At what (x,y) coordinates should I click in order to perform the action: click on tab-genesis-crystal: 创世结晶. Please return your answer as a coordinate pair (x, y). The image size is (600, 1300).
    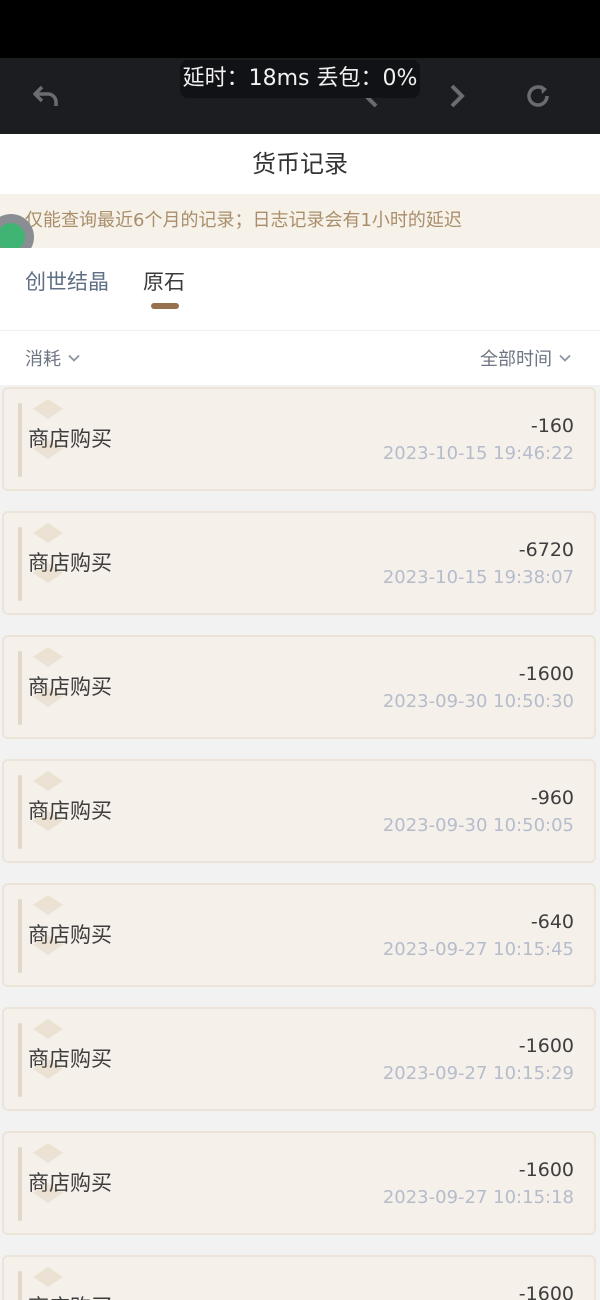
    Looking at the image, I should click on (67, 281).